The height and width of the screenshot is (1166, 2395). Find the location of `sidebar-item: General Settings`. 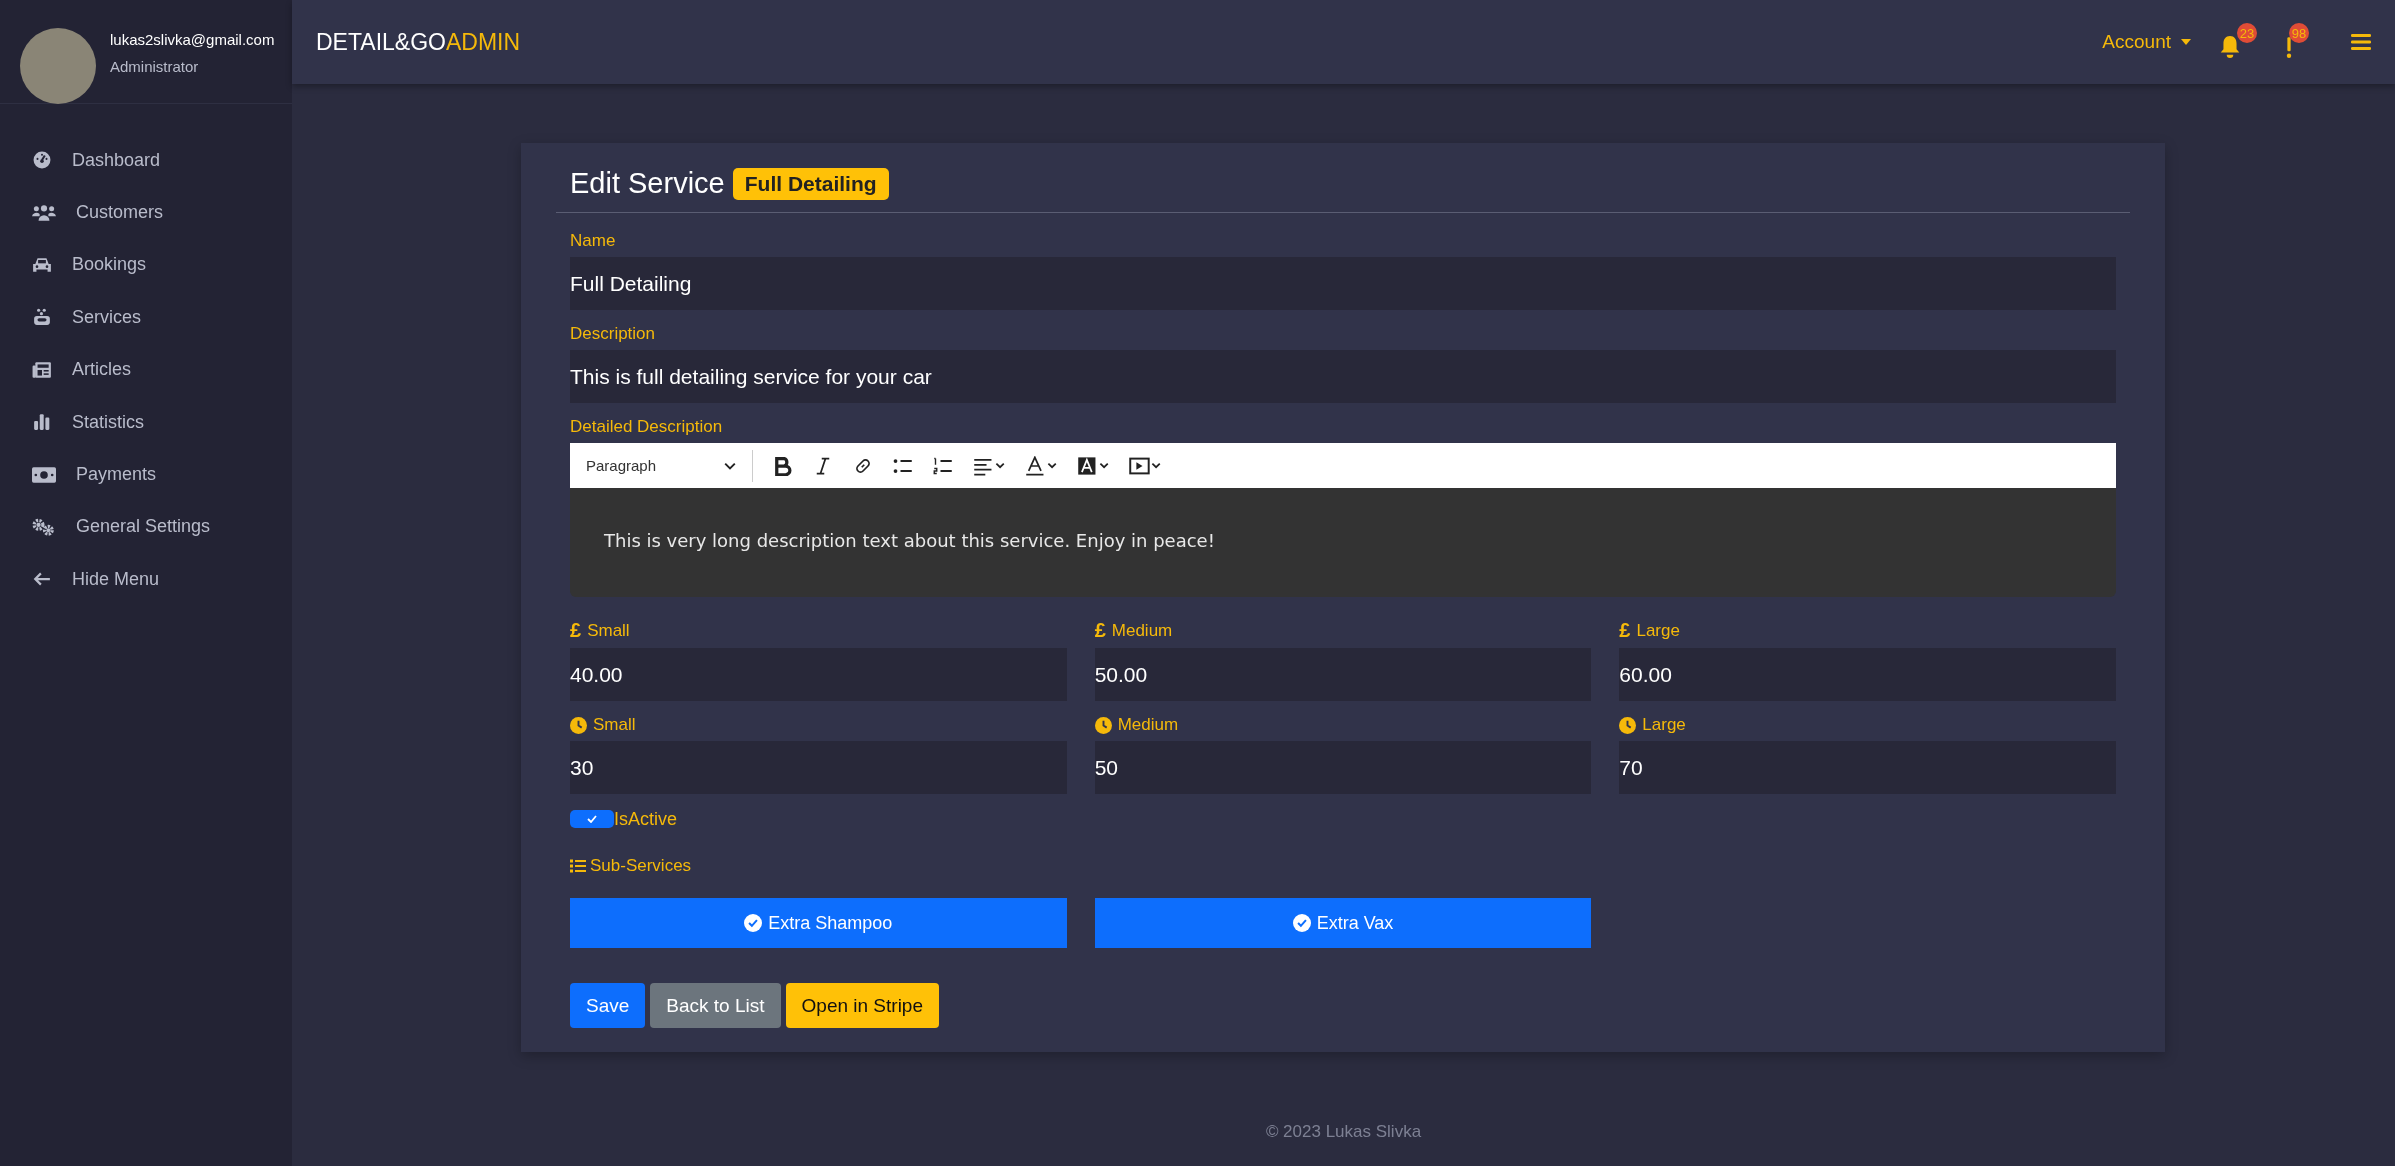

sidebar-item: General Settings is located at coordinates (146, 527).